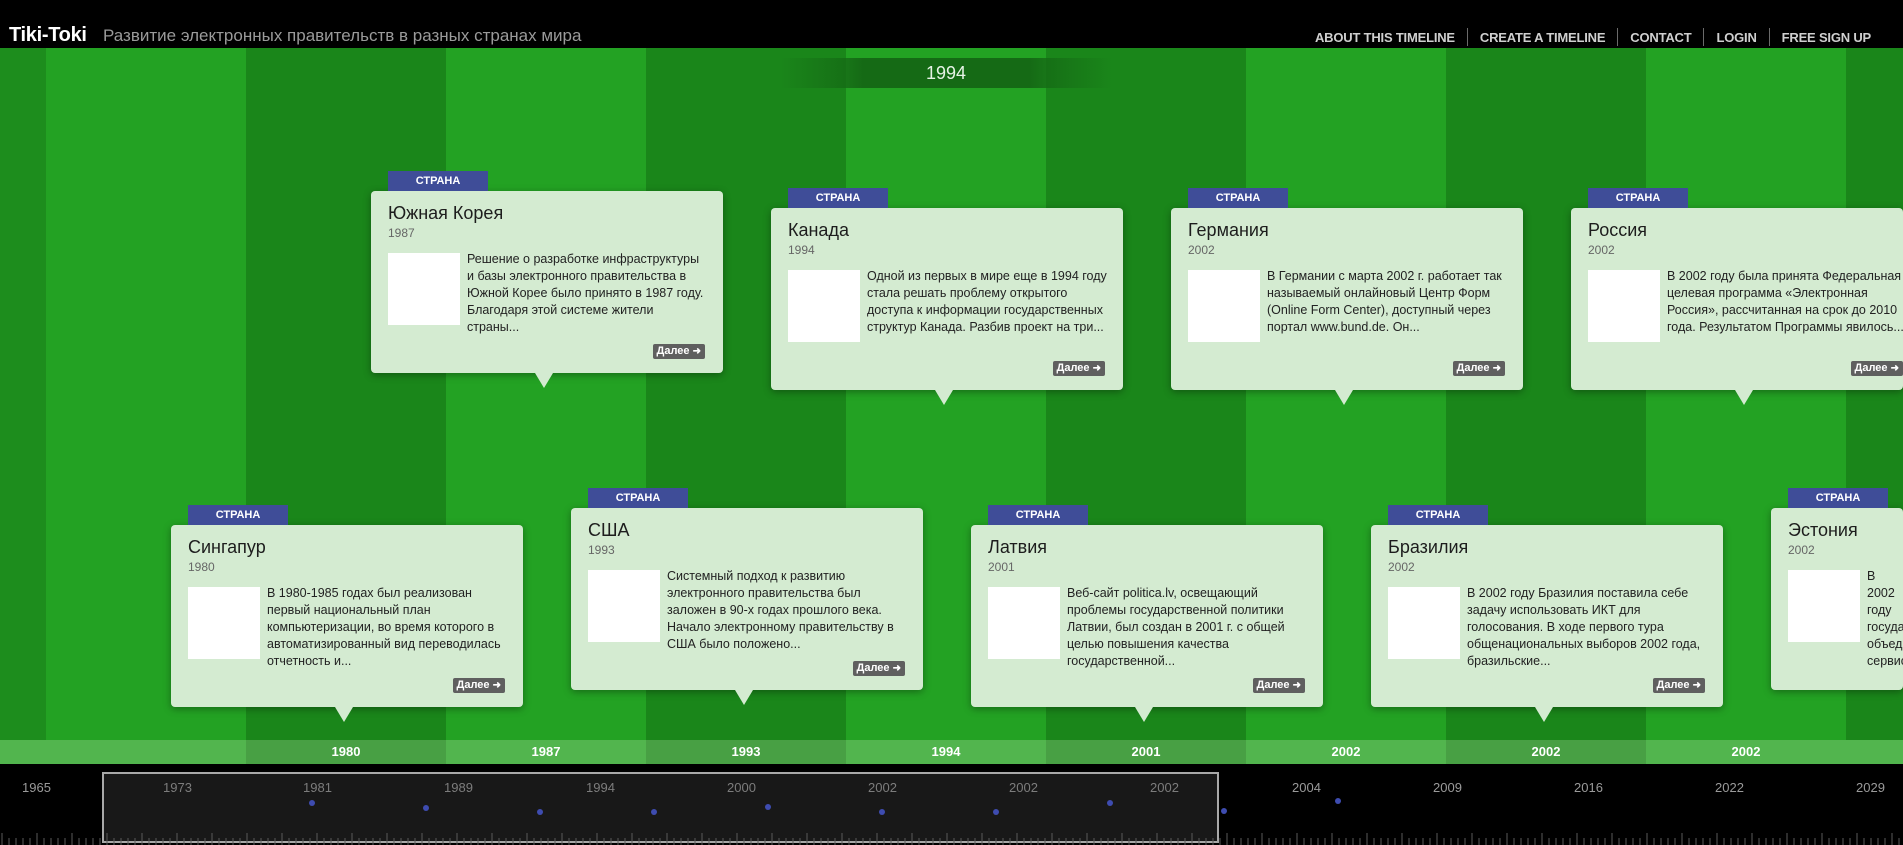 Image resolution: width=1903 pixels, height=845 pixels. What do you see at coordinates (1588, 787) in the screenshot?
I see `scale-year-label: 2016` at bounding box center [1588, 787].